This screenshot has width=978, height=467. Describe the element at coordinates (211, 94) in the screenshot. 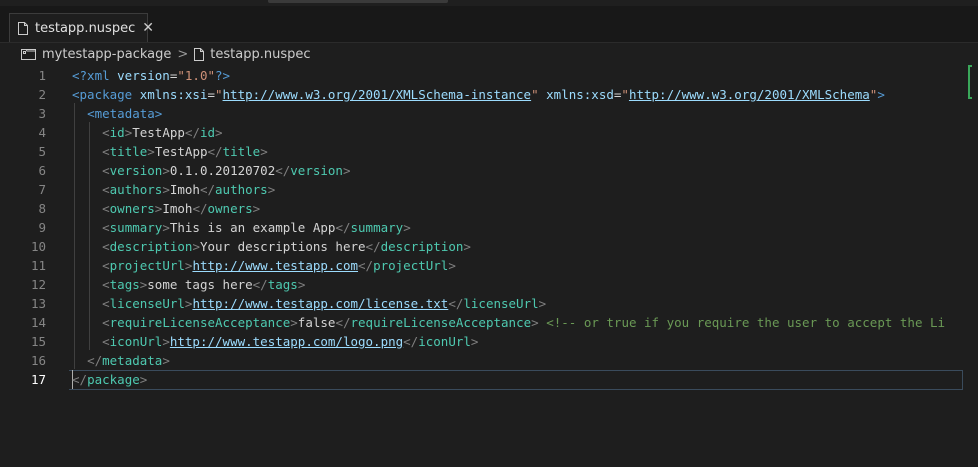

I see `code-token: =` at that location.